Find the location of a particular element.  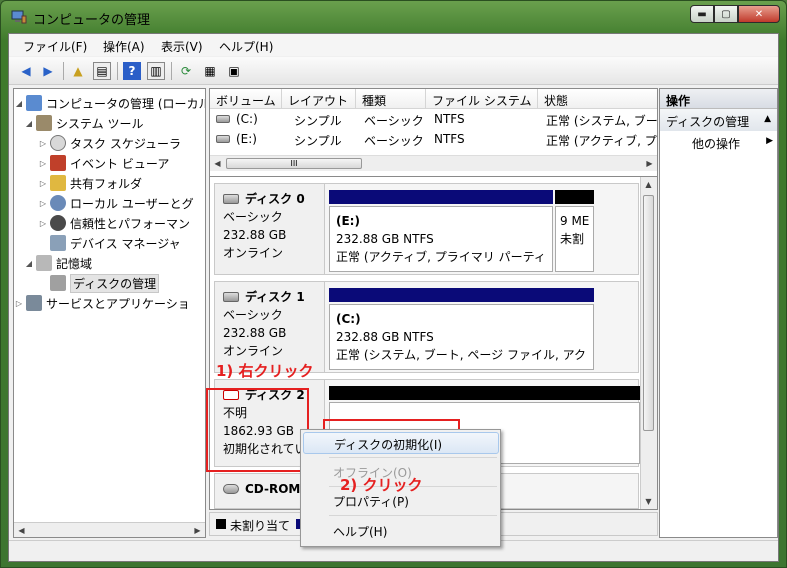

menu-initialize-disk: ディスクの初期化(I) is located at coordinates (401, 443).